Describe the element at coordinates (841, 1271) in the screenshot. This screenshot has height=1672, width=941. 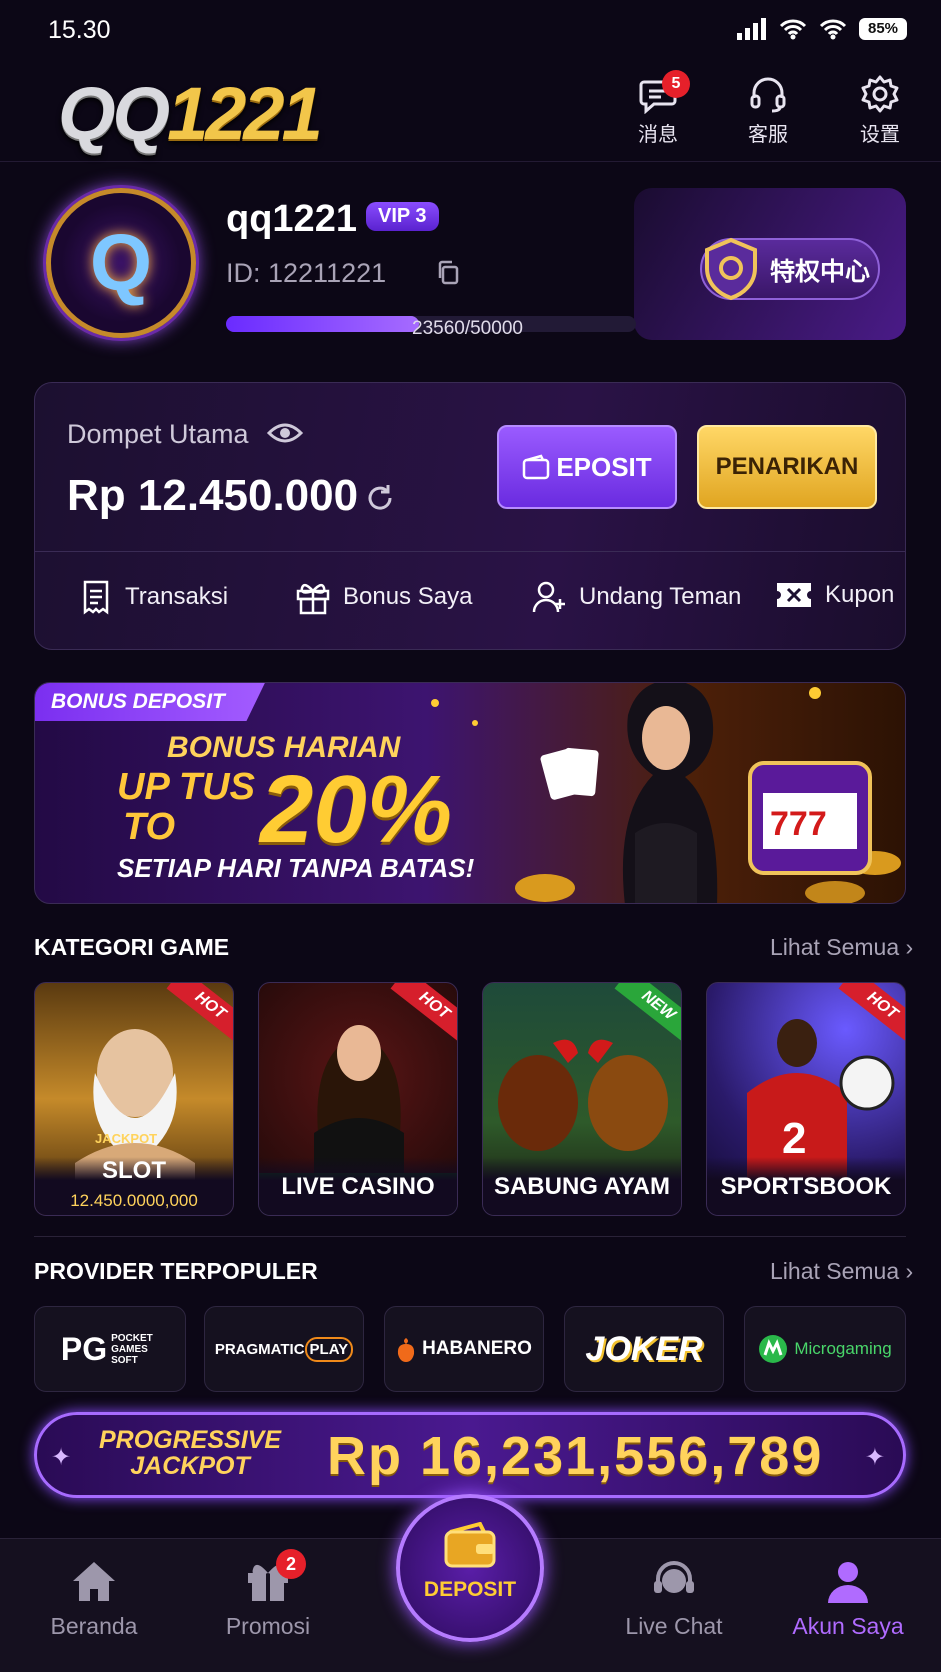
I see `provider-see-all-link: Lihat Semua ›` at that location.